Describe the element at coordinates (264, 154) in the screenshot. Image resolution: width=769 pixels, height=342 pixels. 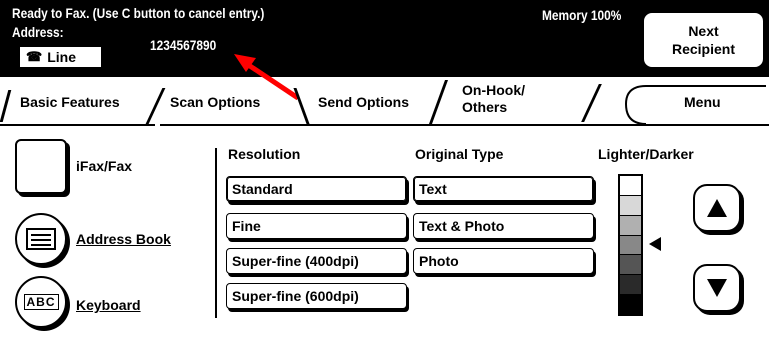
I see `resolution-title: Resolution` at that location.